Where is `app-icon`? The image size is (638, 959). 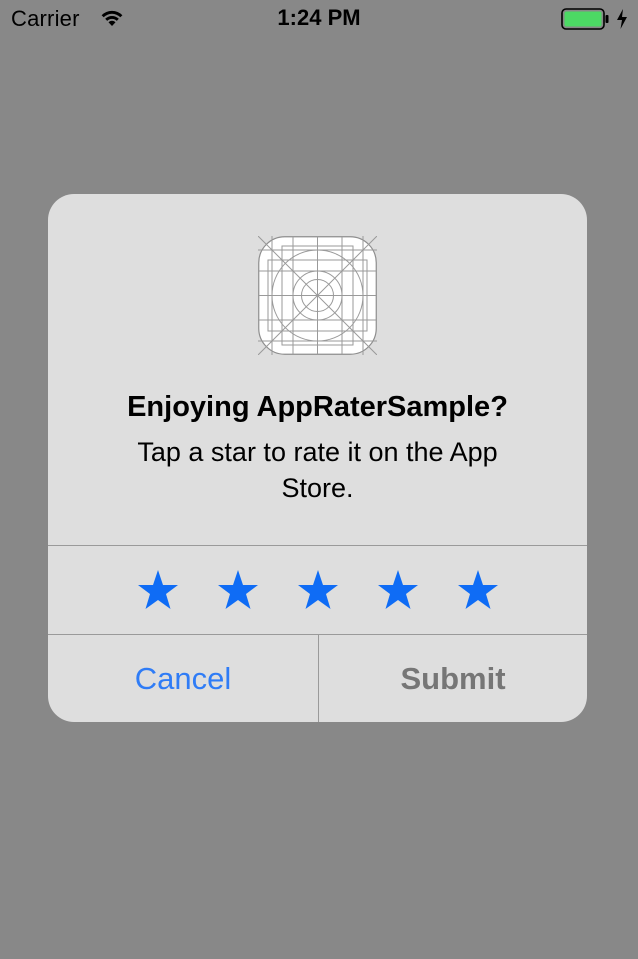
app-icon is located at coordinates (317, 295).